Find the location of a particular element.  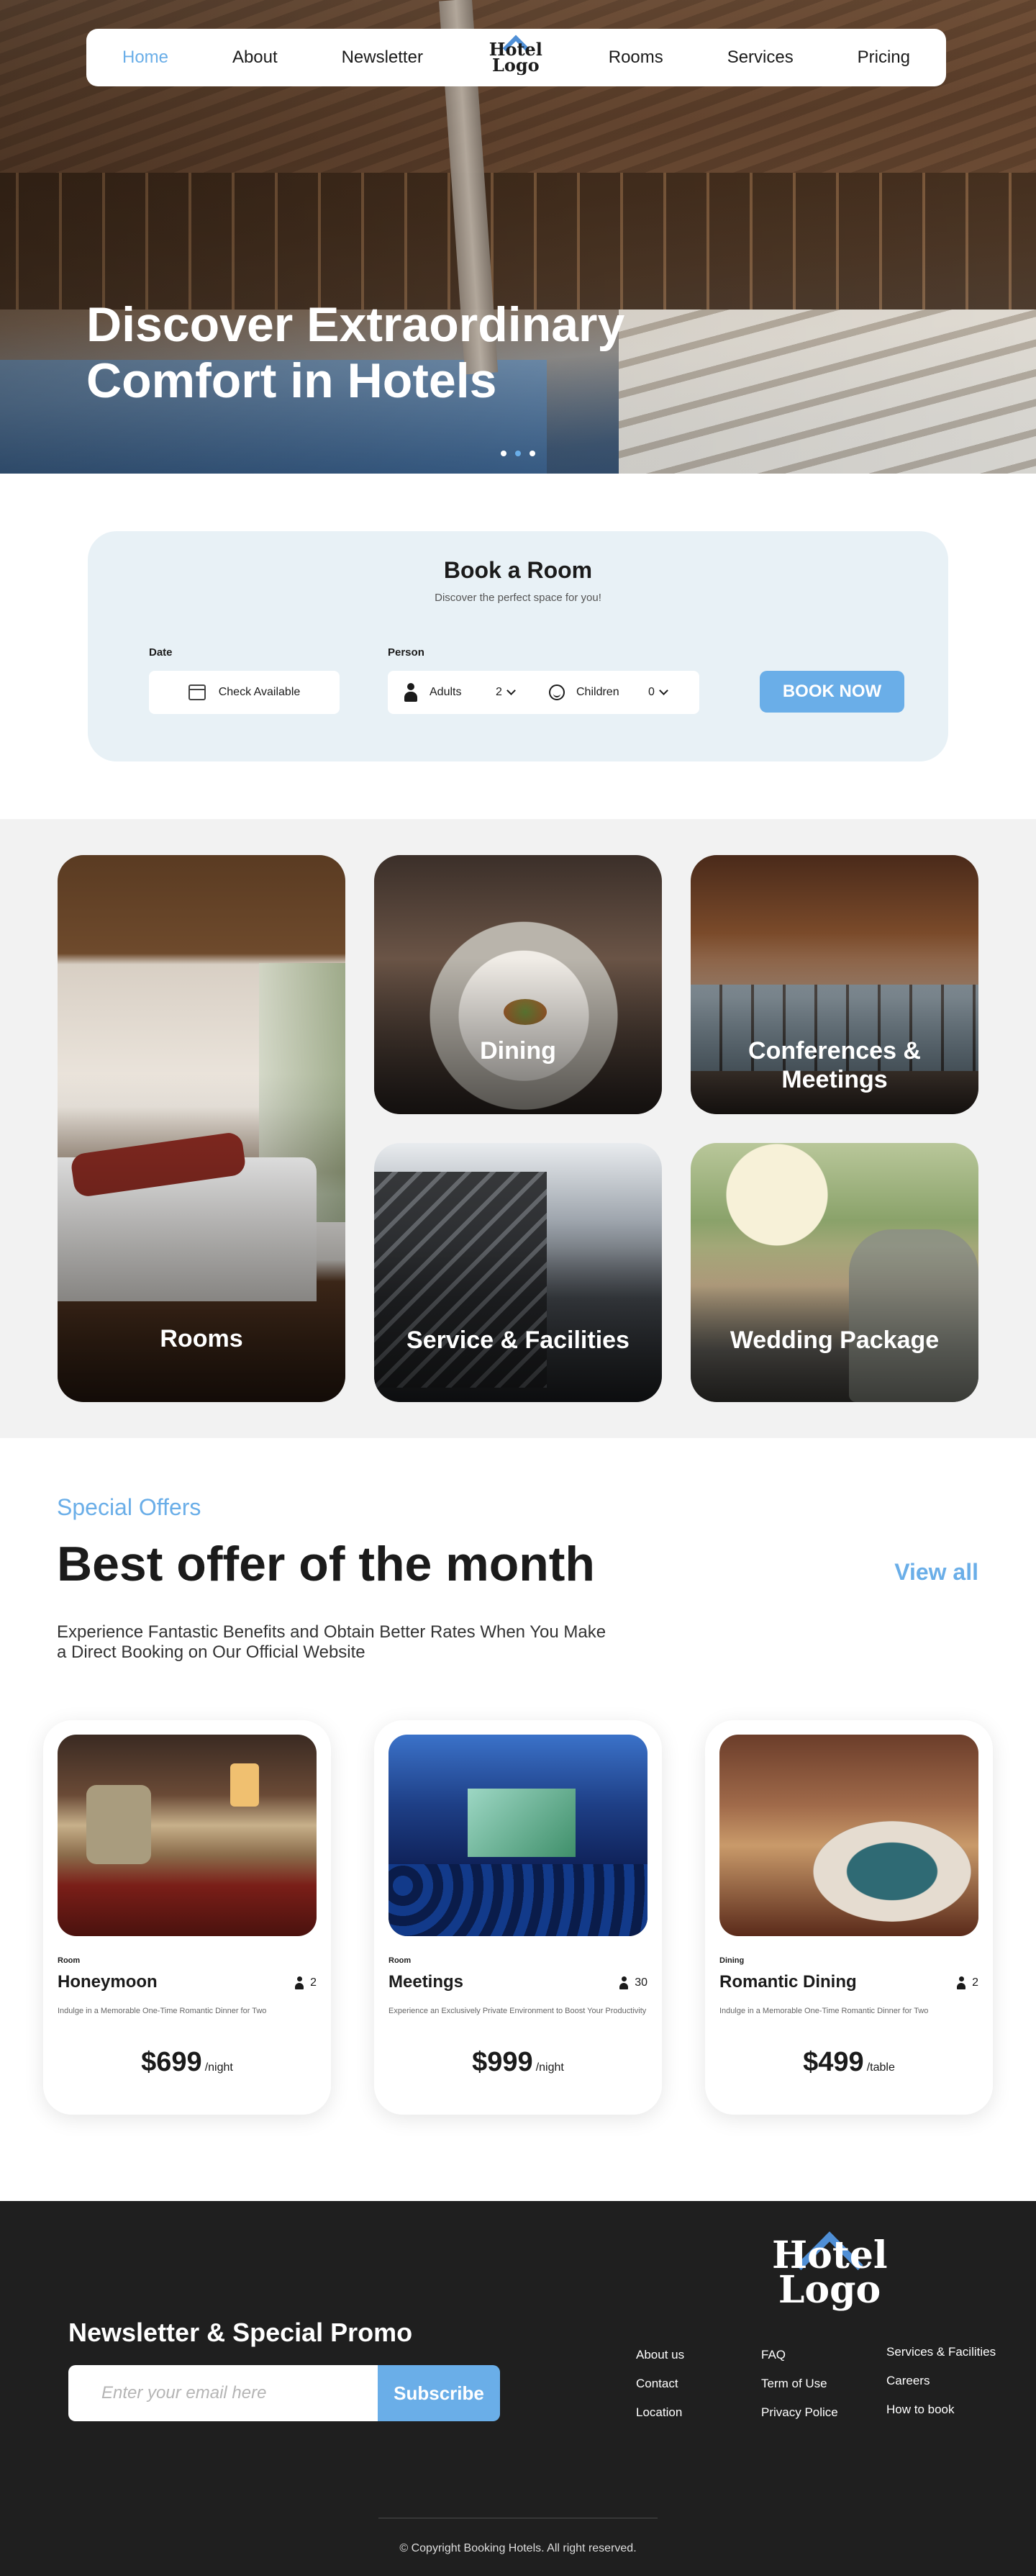

offers-kicker: Special Offers is located at coordinates (129, 1507).